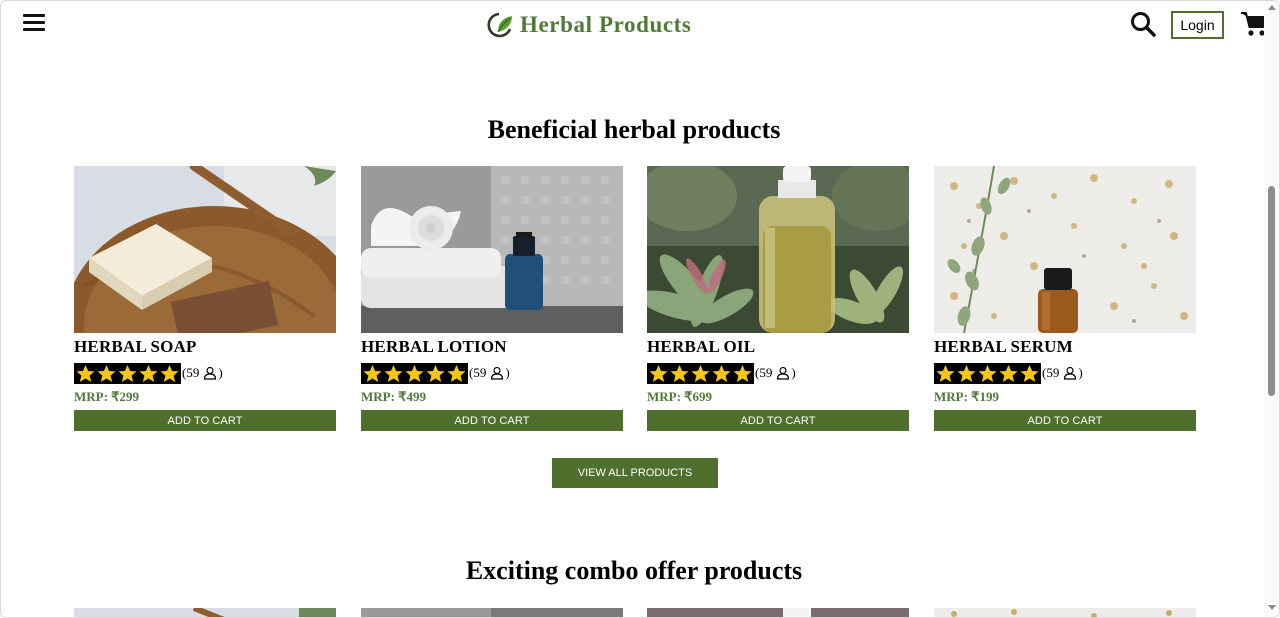 The image size is (1280, 618). I want to click on scrollbar, so click(1271, 309).